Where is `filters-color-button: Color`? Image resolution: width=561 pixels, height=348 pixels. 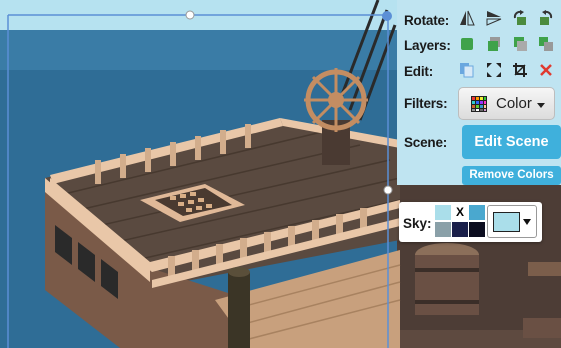 filters-color-button: Color is located at coordinates (506, 103).